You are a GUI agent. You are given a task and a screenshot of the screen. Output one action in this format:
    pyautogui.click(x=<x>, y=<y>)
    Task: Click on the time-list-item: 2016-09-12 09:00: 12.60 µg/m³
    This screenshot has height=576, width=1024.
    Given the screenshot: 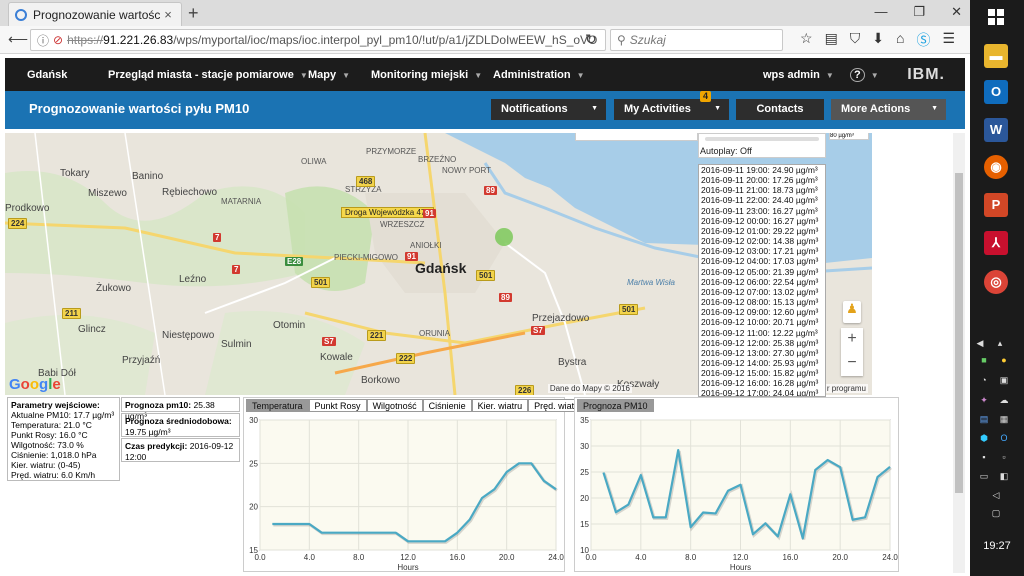 What is the action you would take?
    pyautogui.click(x=762, y=312)
    